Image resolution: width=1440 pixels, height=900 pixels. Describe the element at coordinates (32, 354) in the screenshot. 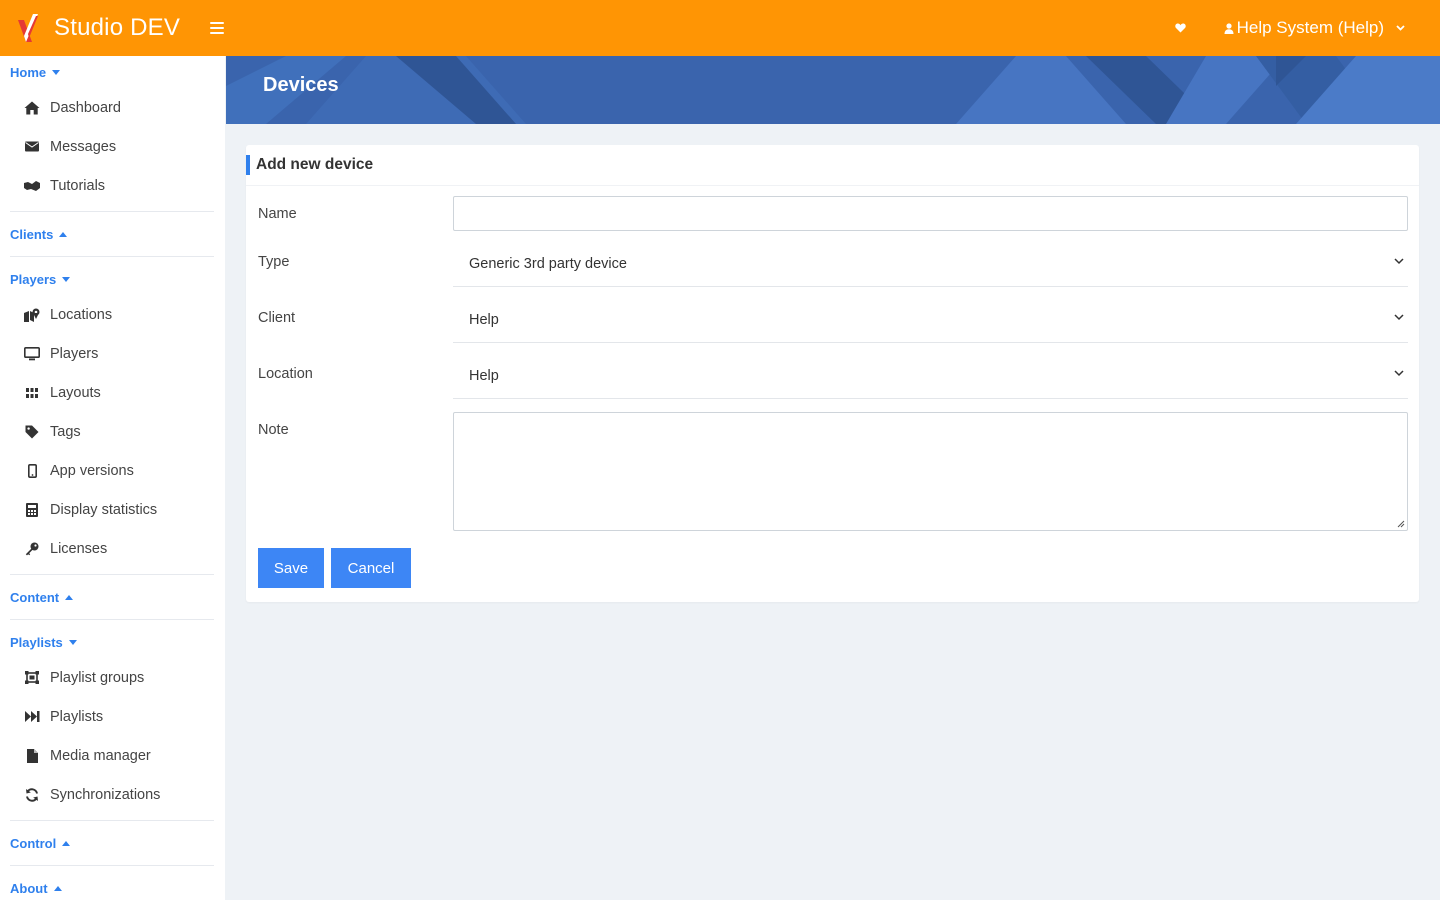

I see `monitor-icon` at that location.